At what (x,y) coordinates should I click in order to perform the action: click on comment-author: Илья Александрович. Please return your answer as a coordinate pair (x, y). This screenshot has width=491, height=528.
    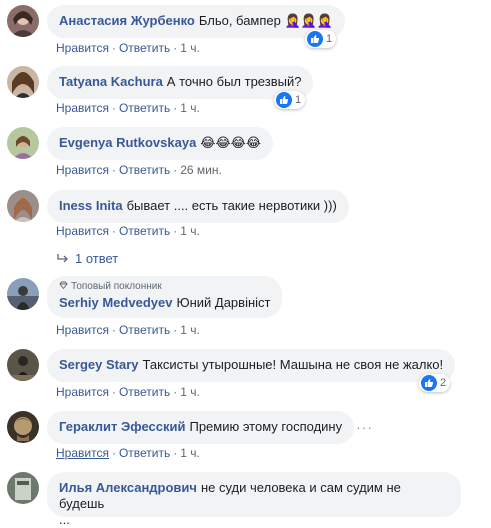
    Looking at the image, I should click on (128, 487).